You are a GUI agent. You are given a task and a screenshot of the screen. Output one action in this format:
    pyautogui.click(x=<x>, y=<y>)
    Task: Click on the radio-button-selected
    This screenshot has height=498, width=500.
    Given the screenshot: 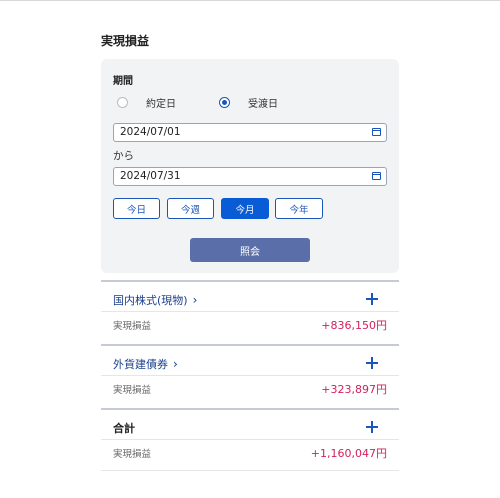 What is the action you would take?
    pyautogui.click(x=224, y=102)
    